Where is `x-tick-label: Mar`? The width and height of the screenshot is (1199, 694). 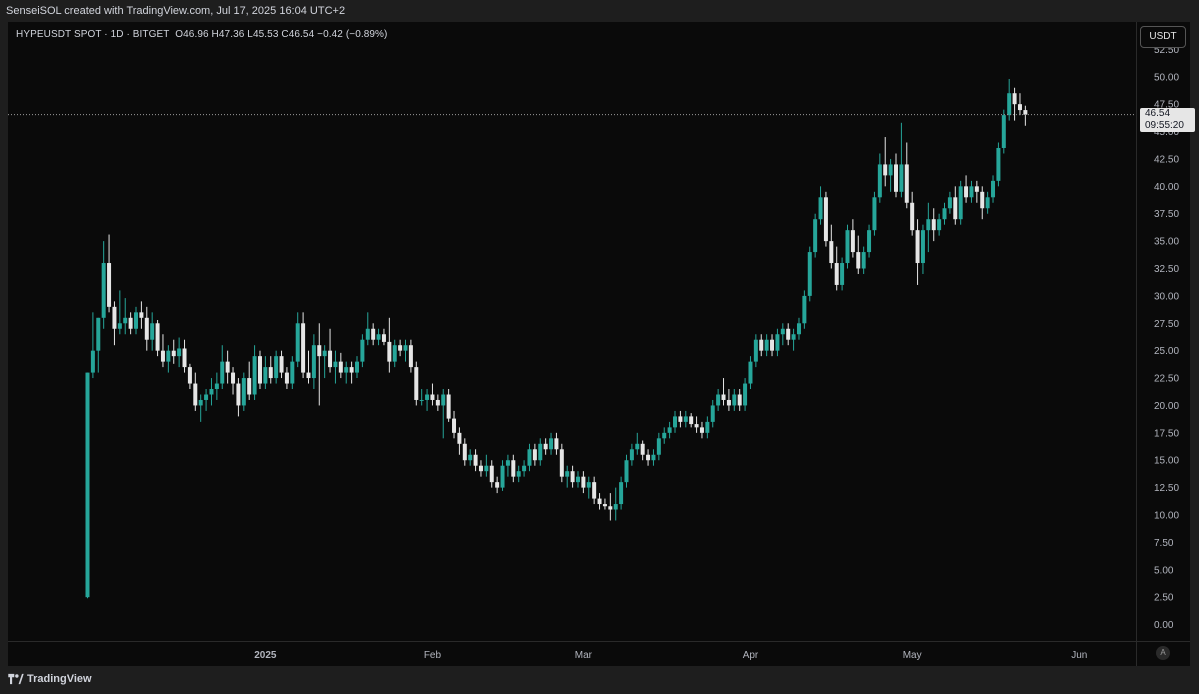 x-tick-label: Mar is located at coordinates (584, 655).